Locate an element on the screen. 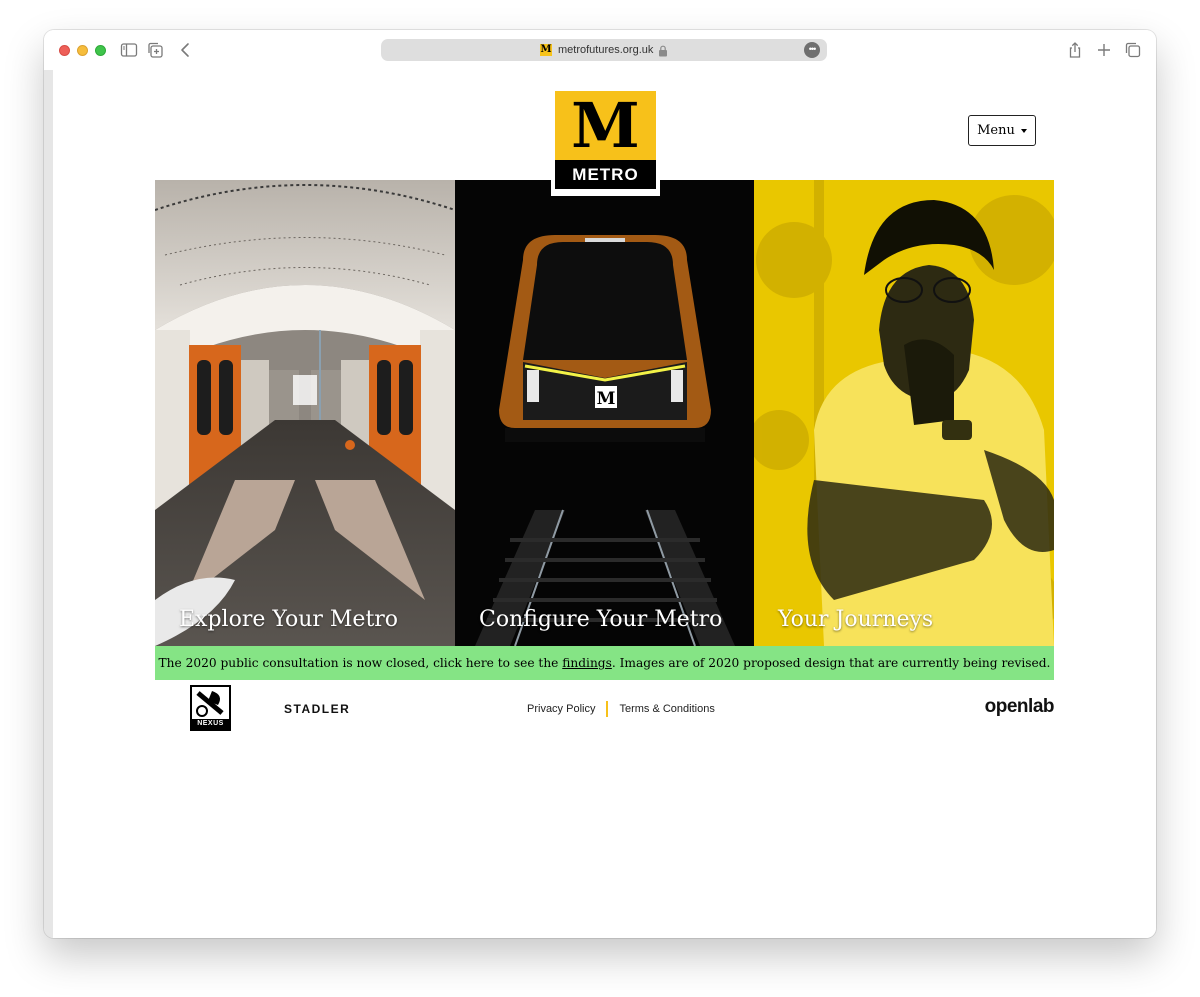  panel-title-configure: Configure Your Metro is located at coordinates (601, 619).